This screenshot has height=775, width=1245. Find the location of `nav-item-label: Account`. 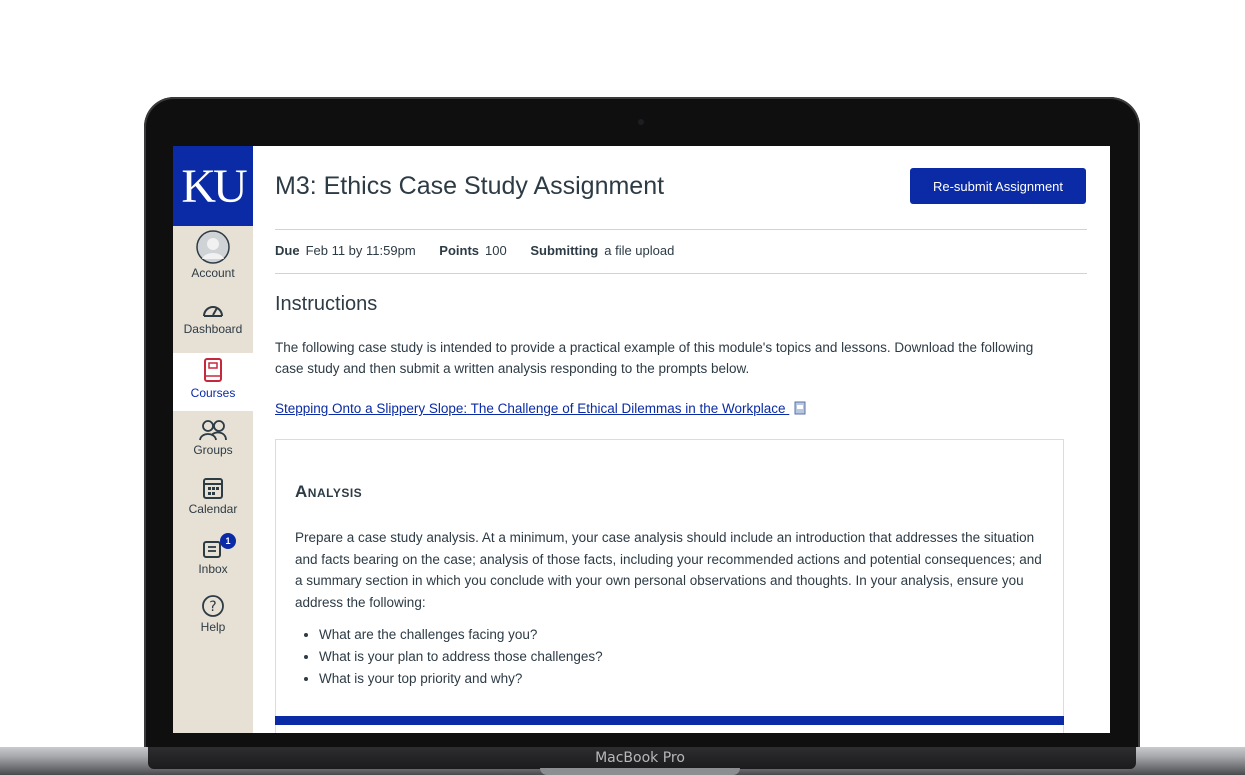

nav-item-label: Account is located at coordinates (213, 273).